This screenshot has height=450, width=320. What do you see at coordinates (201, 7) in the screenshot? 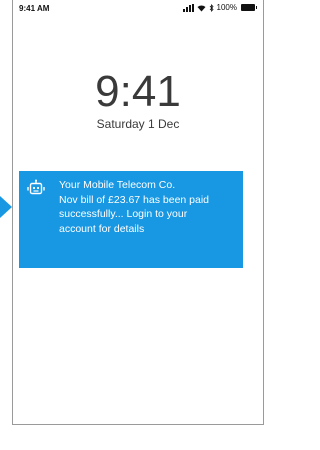
I see `wifi-icon` at bounding box center [201, 7].